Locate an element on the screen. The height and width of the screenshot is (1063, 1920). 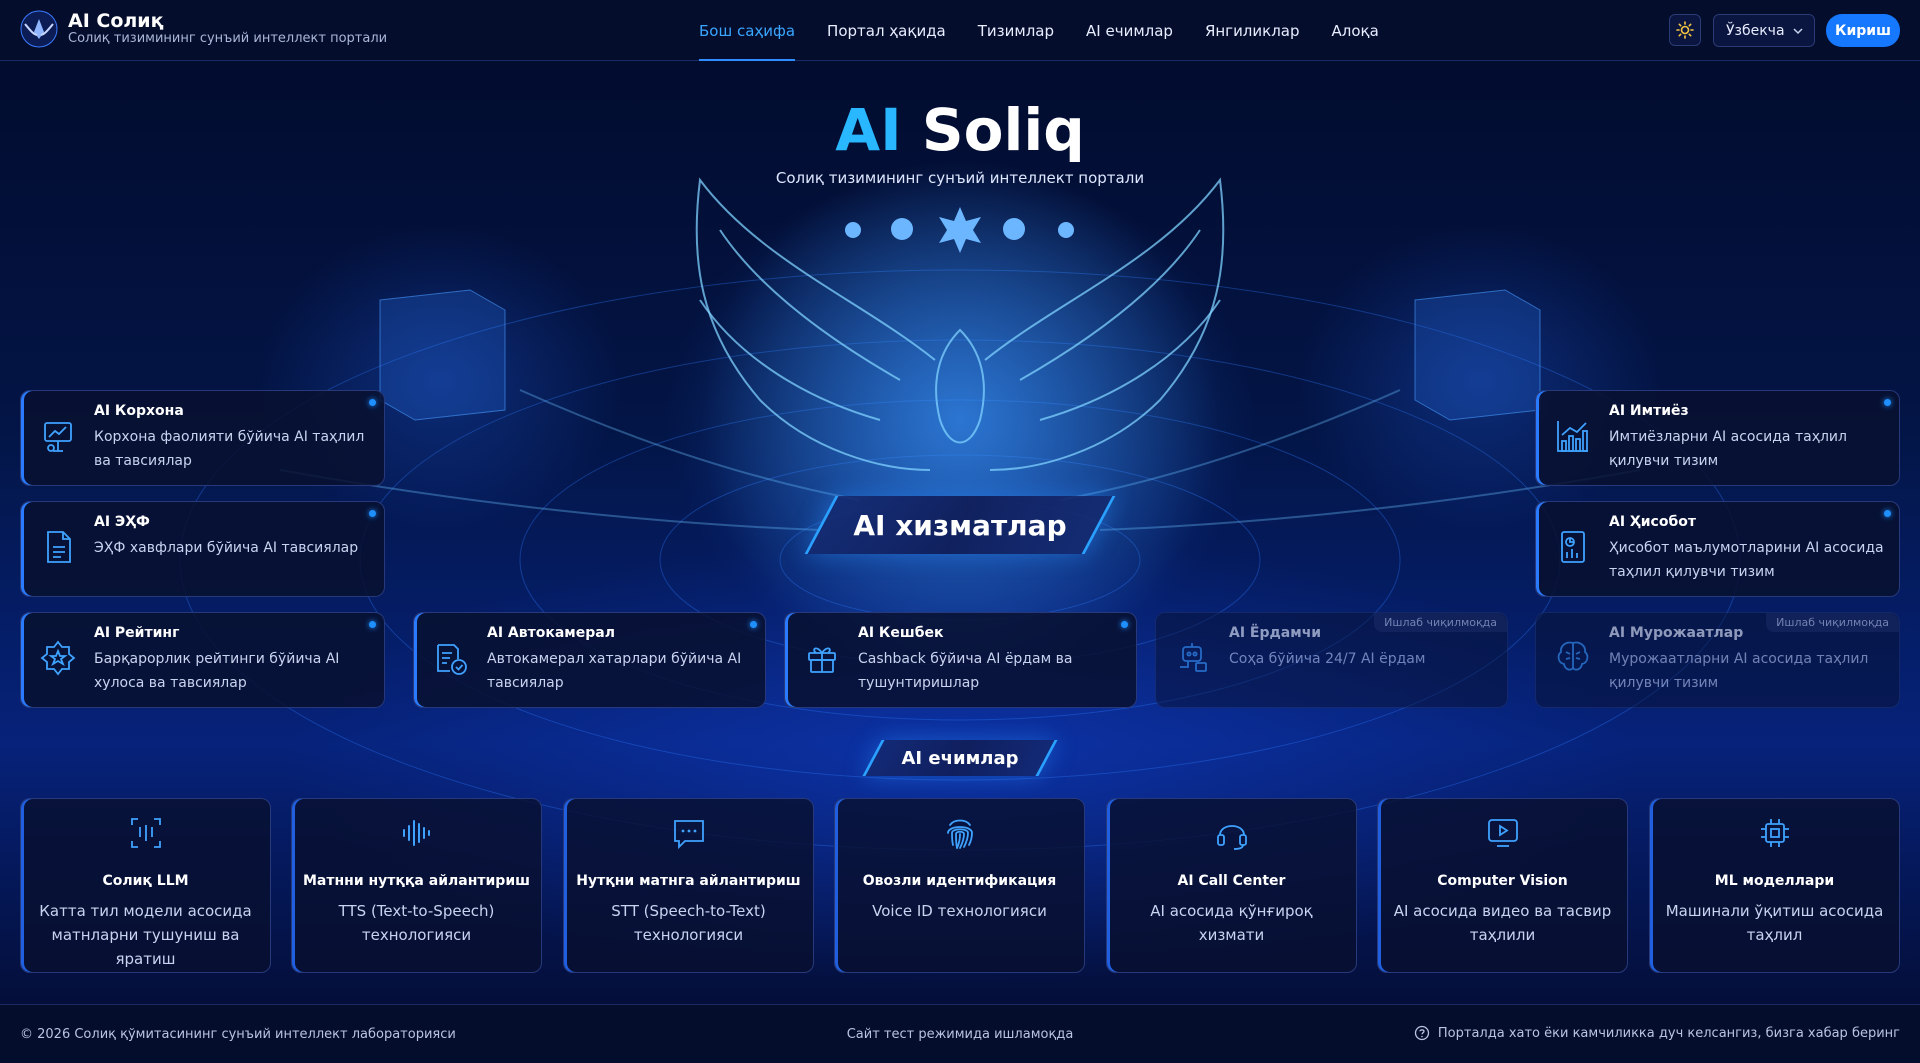
solution-title: AI Call Center is located at coordinates (1231, 881).